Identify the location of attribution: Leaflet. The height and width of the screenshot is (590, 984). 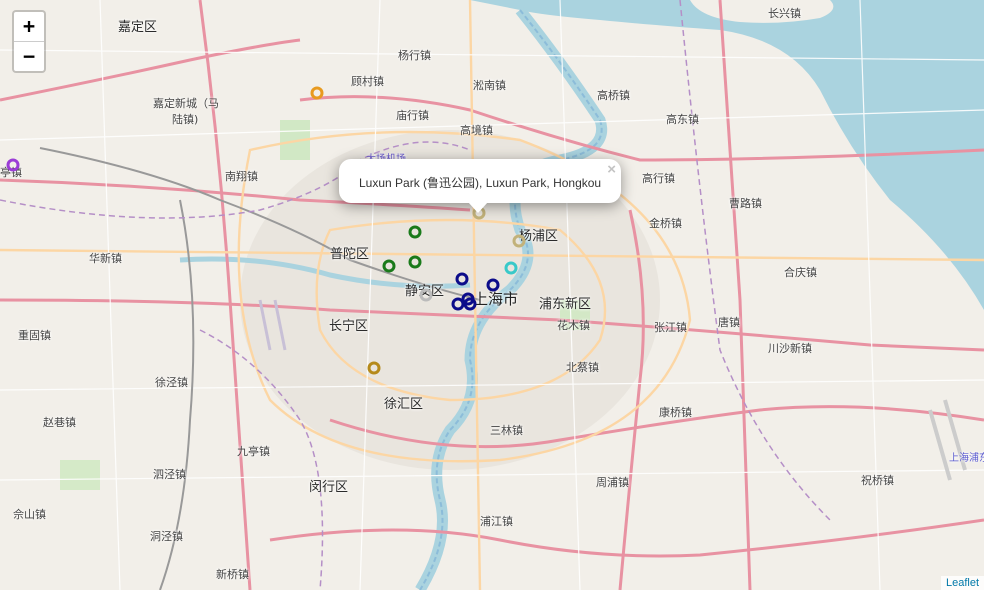
(962, 583).